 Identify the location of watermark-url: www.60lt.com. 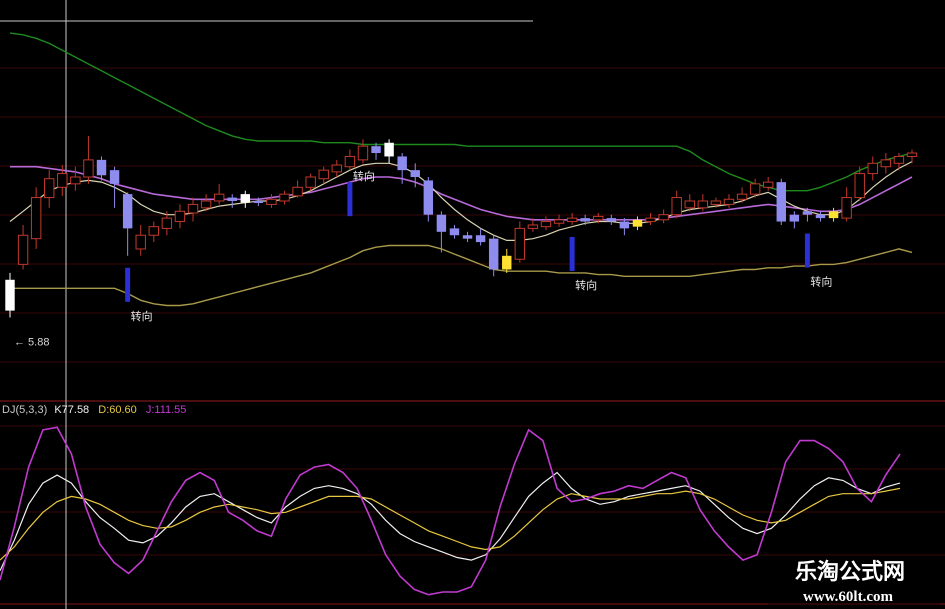
(848, 597).